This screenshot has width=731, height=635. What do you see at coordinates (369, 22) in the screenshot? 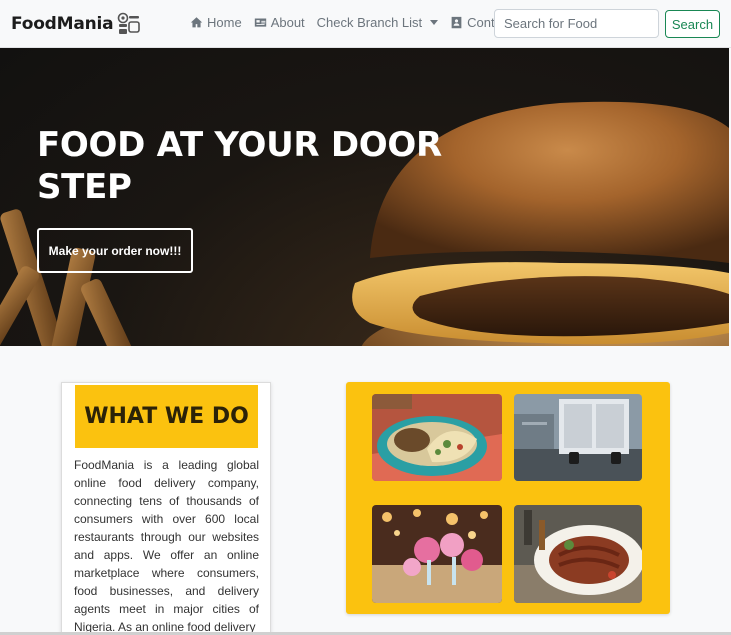
I see `nav-branch-label: Check Branch List` at bounding box center [369, 22].